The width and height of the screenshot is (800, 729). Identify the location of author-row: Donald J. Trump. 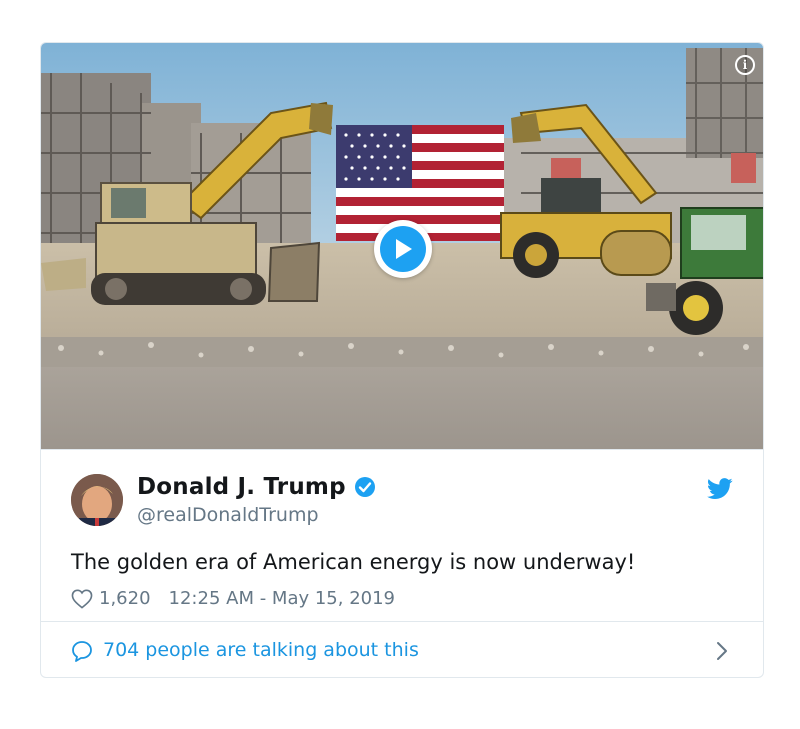
(256, 487).